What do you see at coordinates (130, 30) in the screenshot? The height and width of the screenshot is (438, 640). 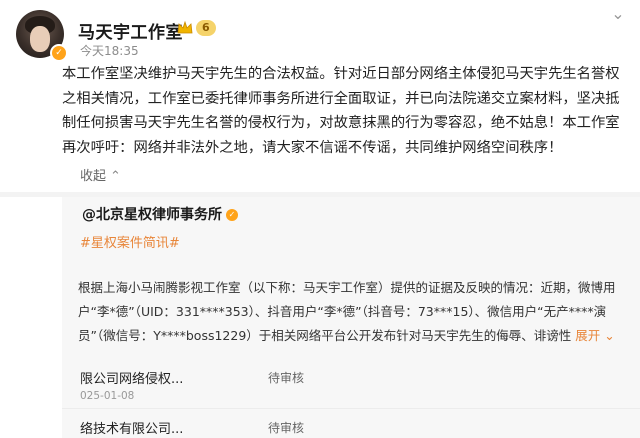 I see `account-name: 马天宇工作室` at bounding box center [130, 30].